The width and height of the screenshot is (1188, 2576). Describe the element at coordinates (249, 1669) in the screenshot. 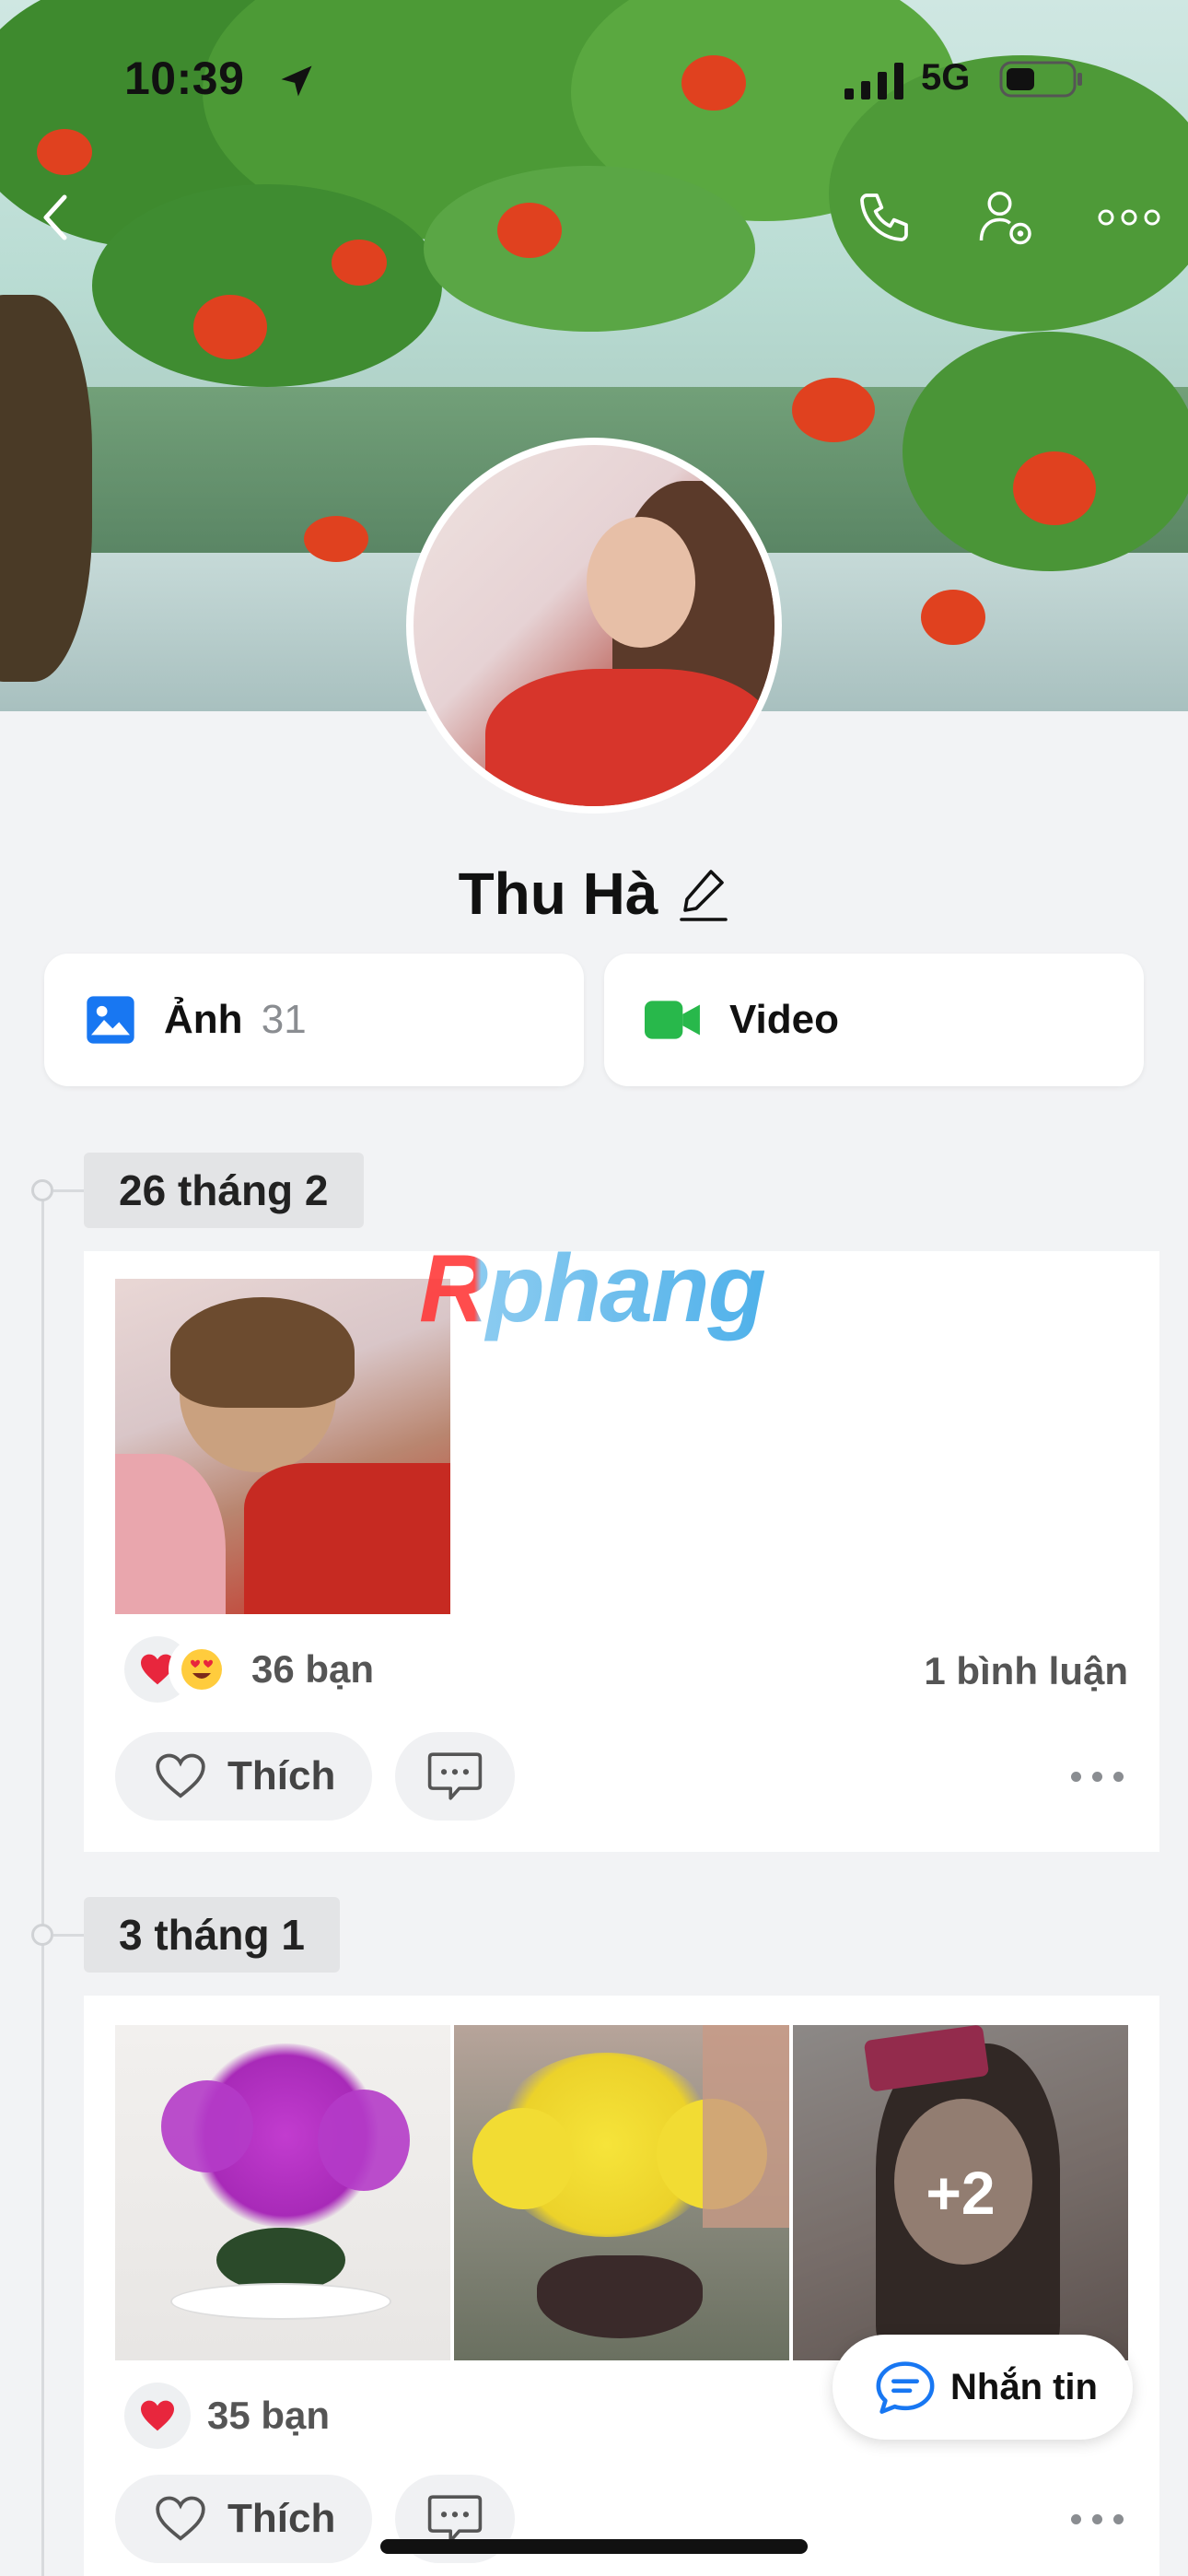

I see `reactions: 36 bạn` at that location.